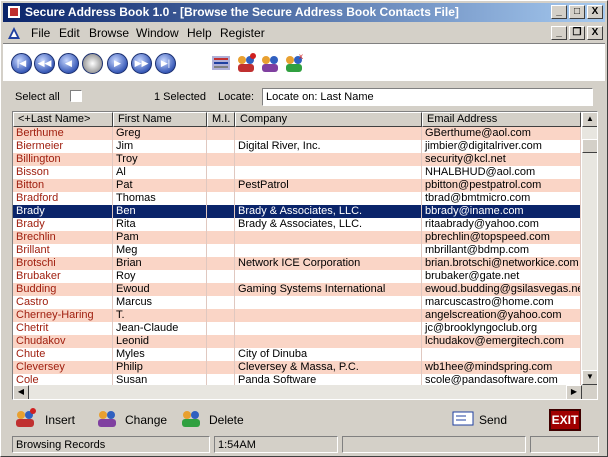  What do you see at coordinates (297, 341) in the screenshot?
I see `table-row: Chudakov Leonid lchudakov@emergitech.com` at bounding box center [297, 341].